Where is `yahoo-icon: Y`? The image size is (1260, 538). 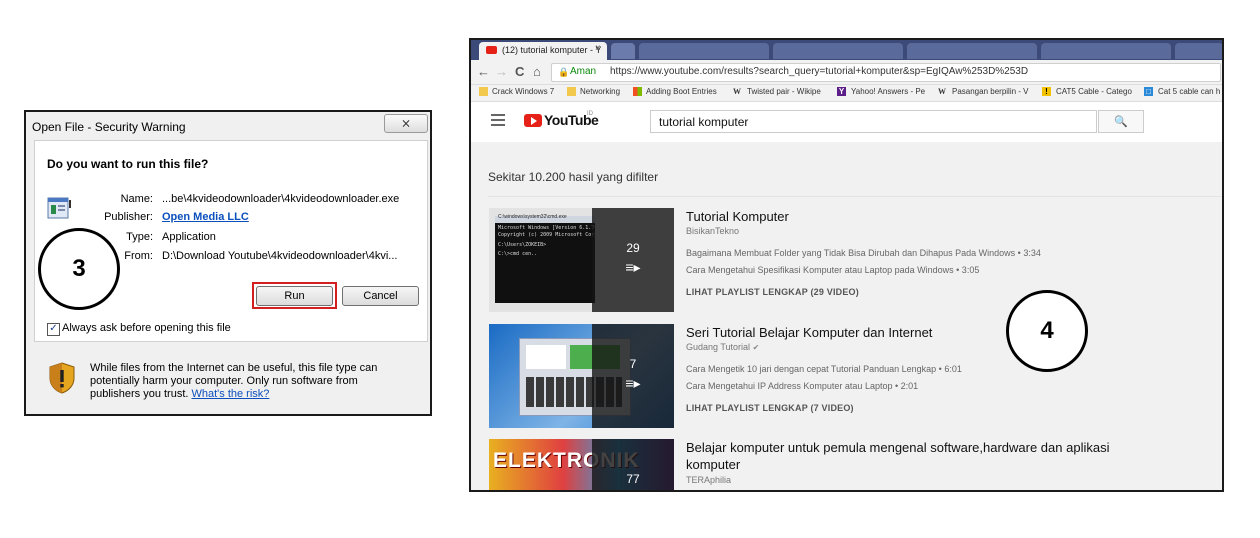
yahoo-icon: Y is located at coordinates (841, 91).